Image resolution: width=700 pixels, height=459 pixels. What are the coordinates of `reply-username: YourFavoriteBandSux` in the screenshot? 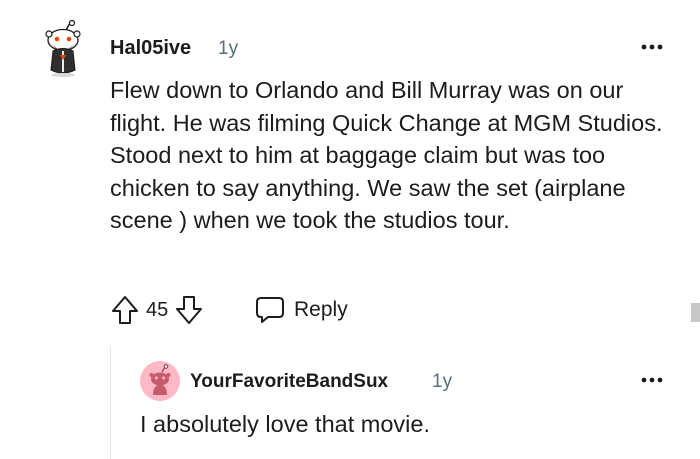 It's located at (289, 382).